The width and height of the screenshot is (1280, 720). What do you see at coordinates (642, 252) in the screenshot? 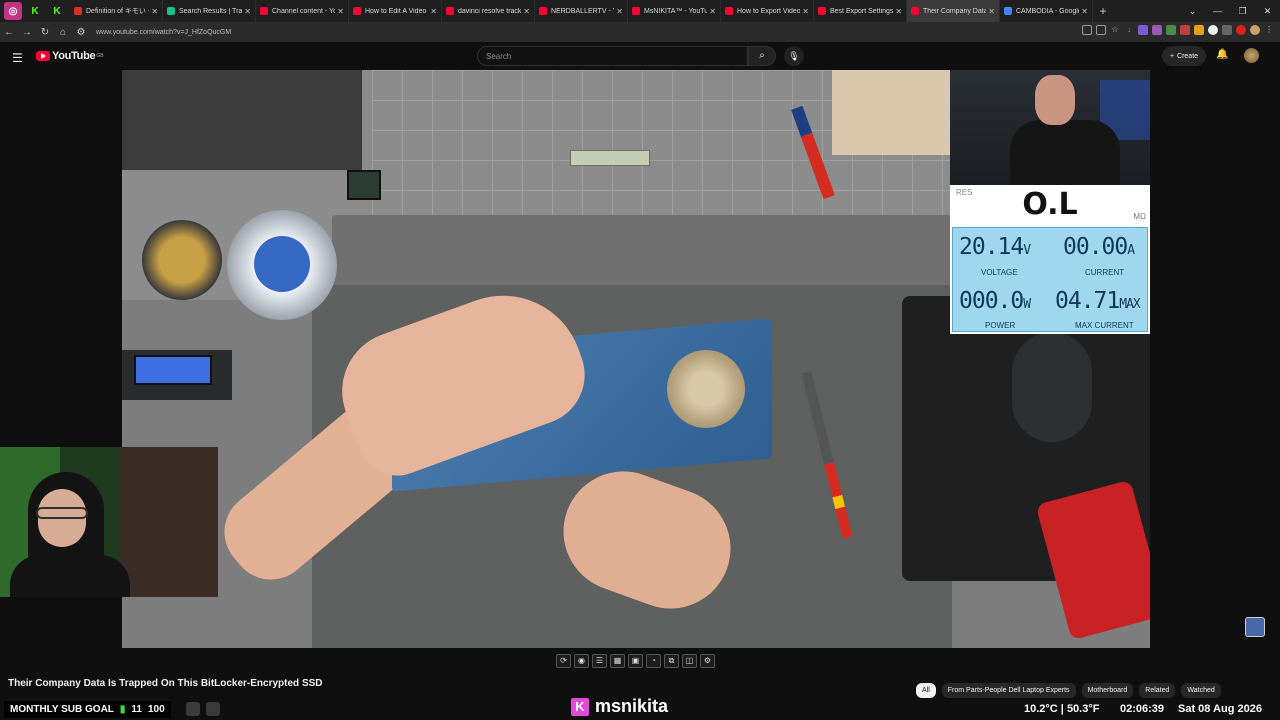
I see `video-parts-rail` at bounding box center [642, 252].